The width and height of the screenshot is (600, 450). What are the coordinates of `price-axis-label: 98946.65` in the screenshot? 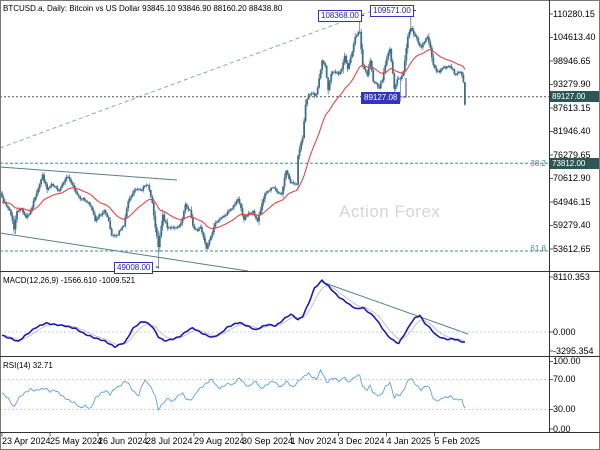 It's located at (572, 60).